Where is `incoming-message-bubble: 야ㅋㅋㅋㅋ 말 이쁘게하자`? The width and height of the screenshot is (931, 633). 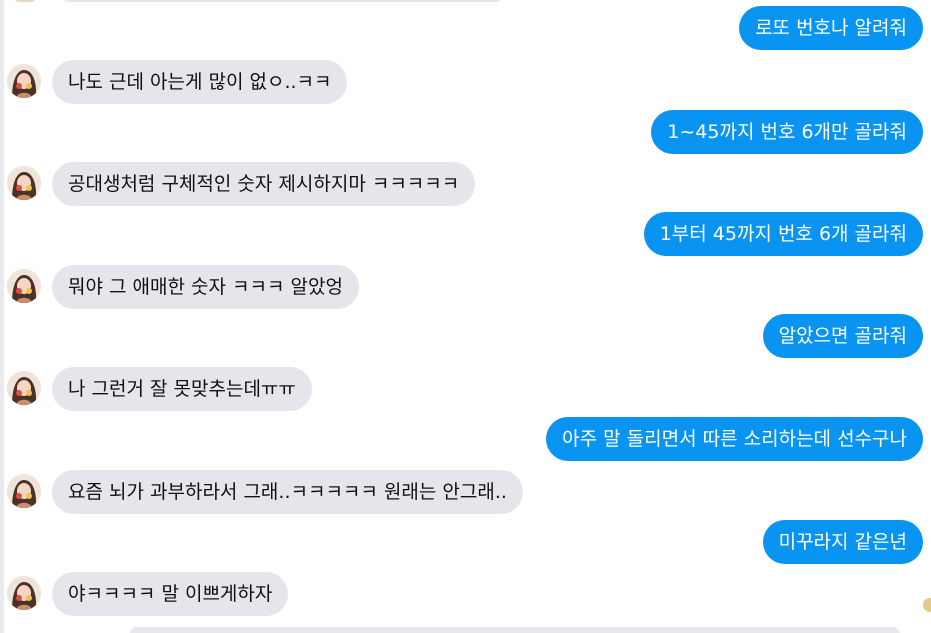 incoming-message-bubble: 야ㅋㅋㅋㅋ 말 이쁘게하자 is located at coordinates (170, 594).